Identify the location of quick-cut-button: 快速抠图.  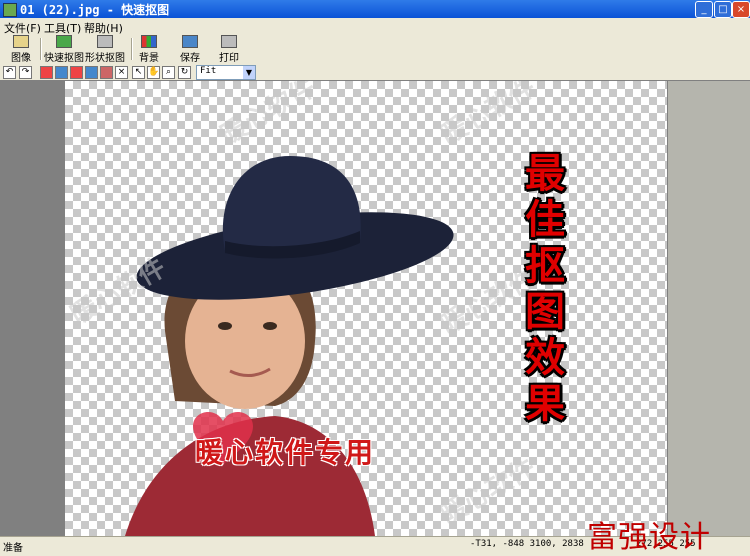
(64, 49).